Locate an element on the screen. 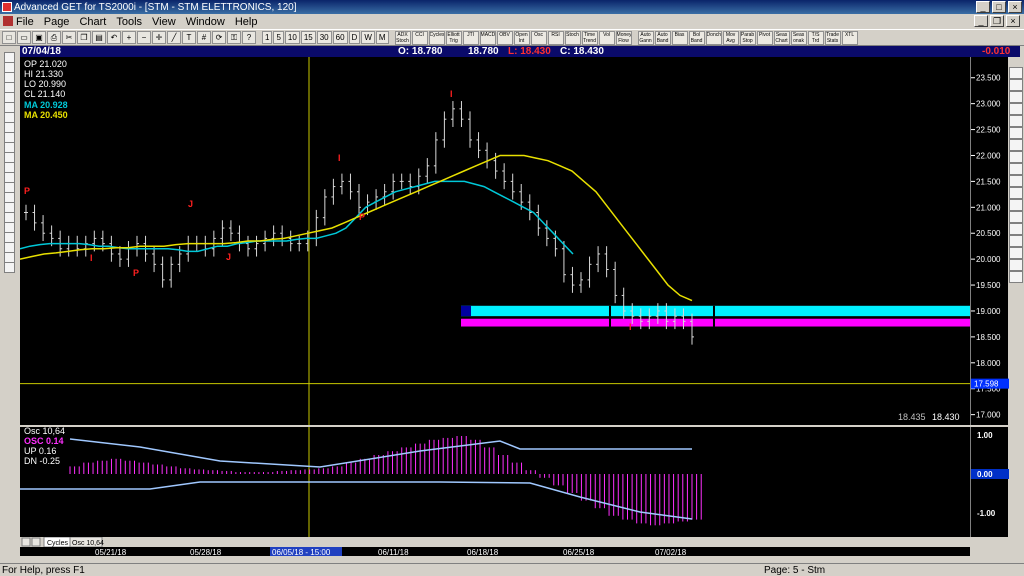 This screenshot has height=576, width=1024. help-icon: ? is located at coordinates (249, 37).